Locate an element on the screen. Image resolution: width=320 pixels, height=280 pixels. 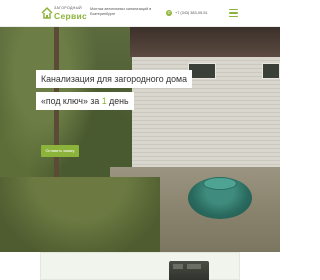
logo-subtitle: Загородный is located at coordinates (68, 8).